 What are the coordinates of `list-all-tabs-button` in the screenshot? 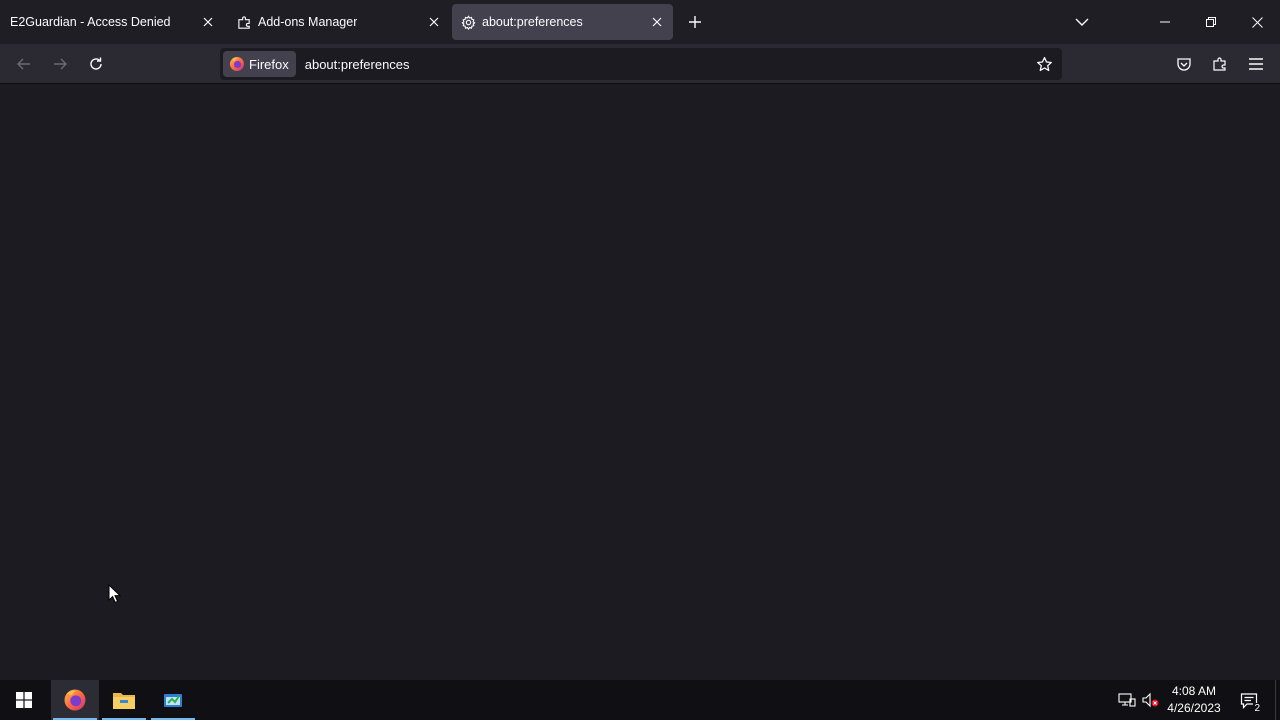 It's located at (1082, 22).